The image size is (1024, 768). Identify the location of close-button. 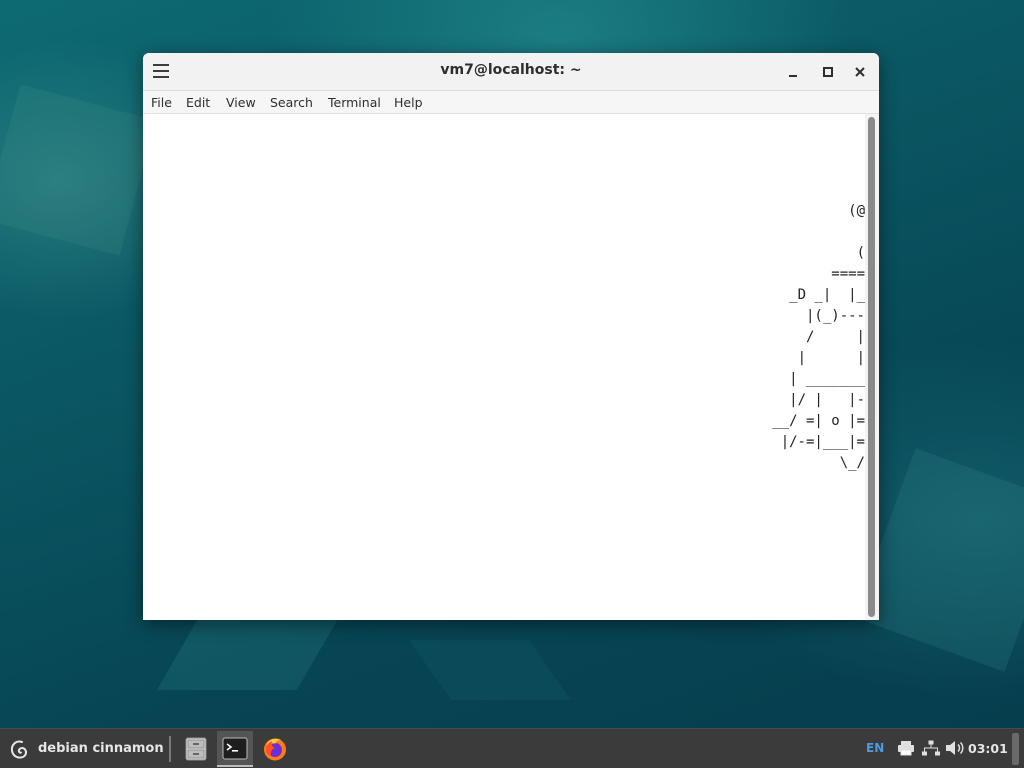
(860, 72).